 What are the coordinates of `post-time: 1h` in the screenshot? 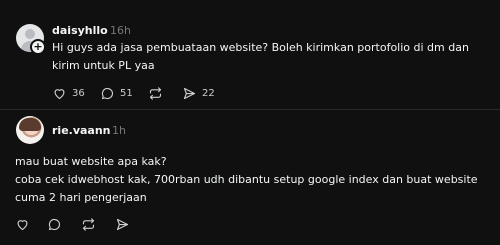 It's located at (119, 130).